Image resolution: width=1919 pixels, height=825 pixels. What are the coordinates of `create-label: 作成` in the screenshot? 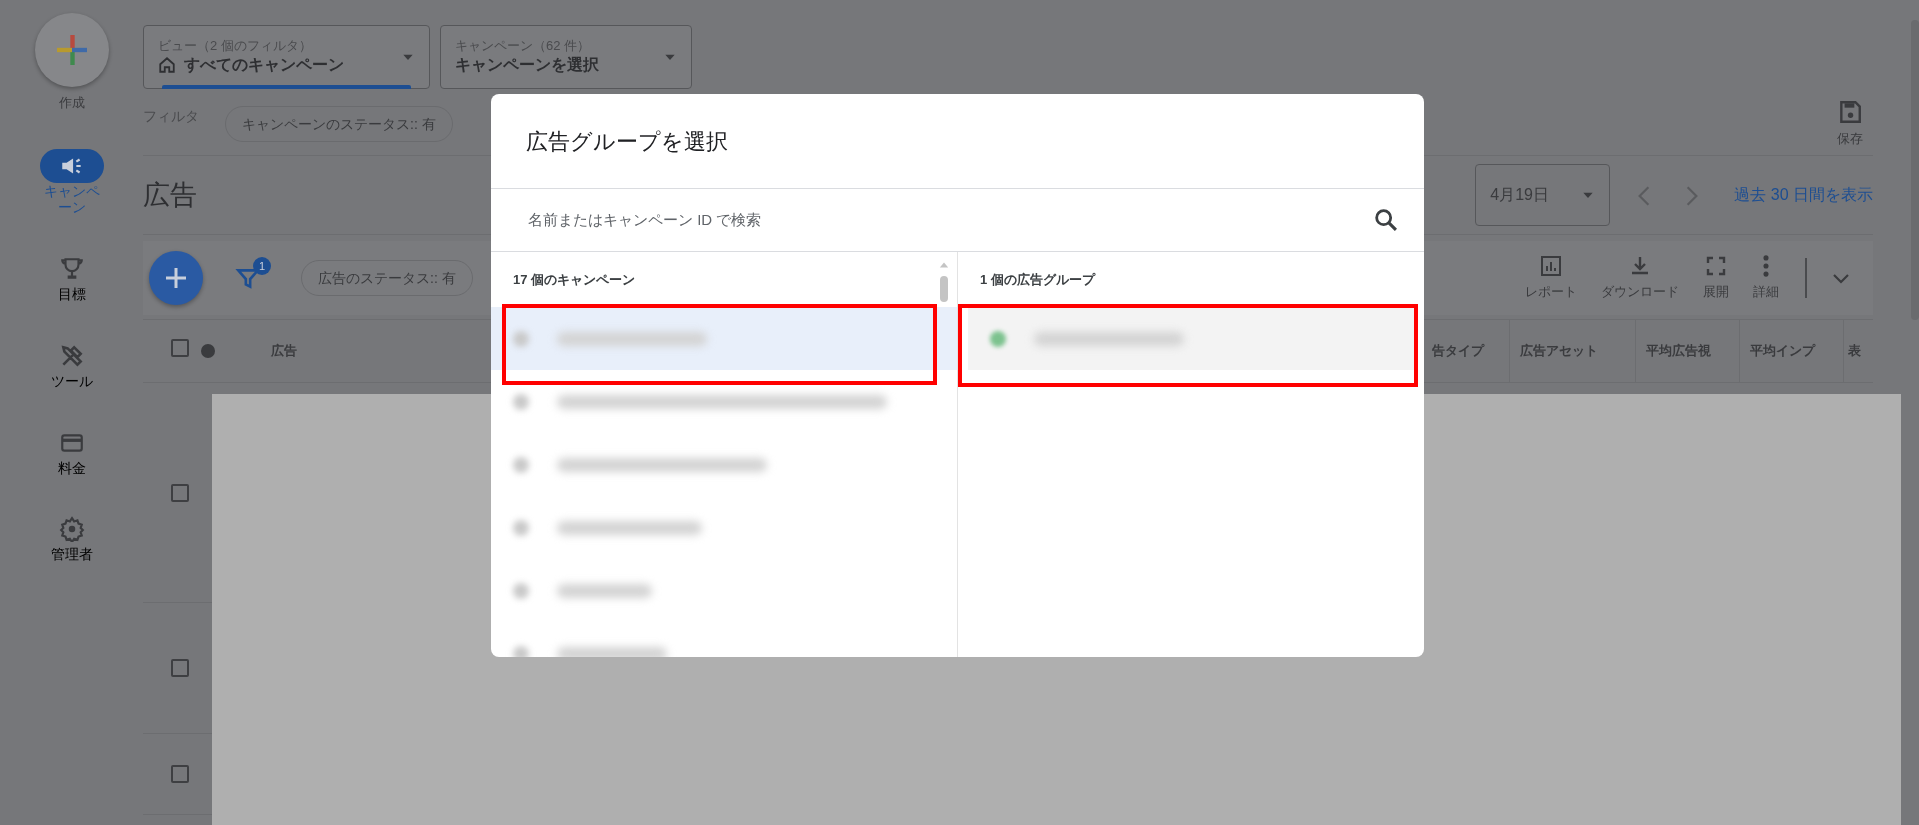 It's located at (71, 103).